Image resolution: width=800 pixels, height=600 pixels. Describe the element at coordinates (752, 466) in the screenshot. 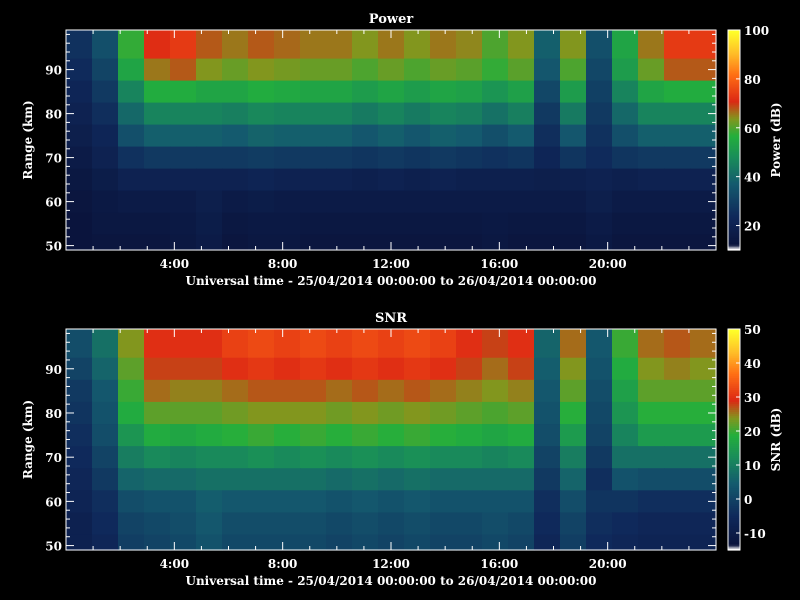

I see `colorbar-tick-label: 10` at that location.